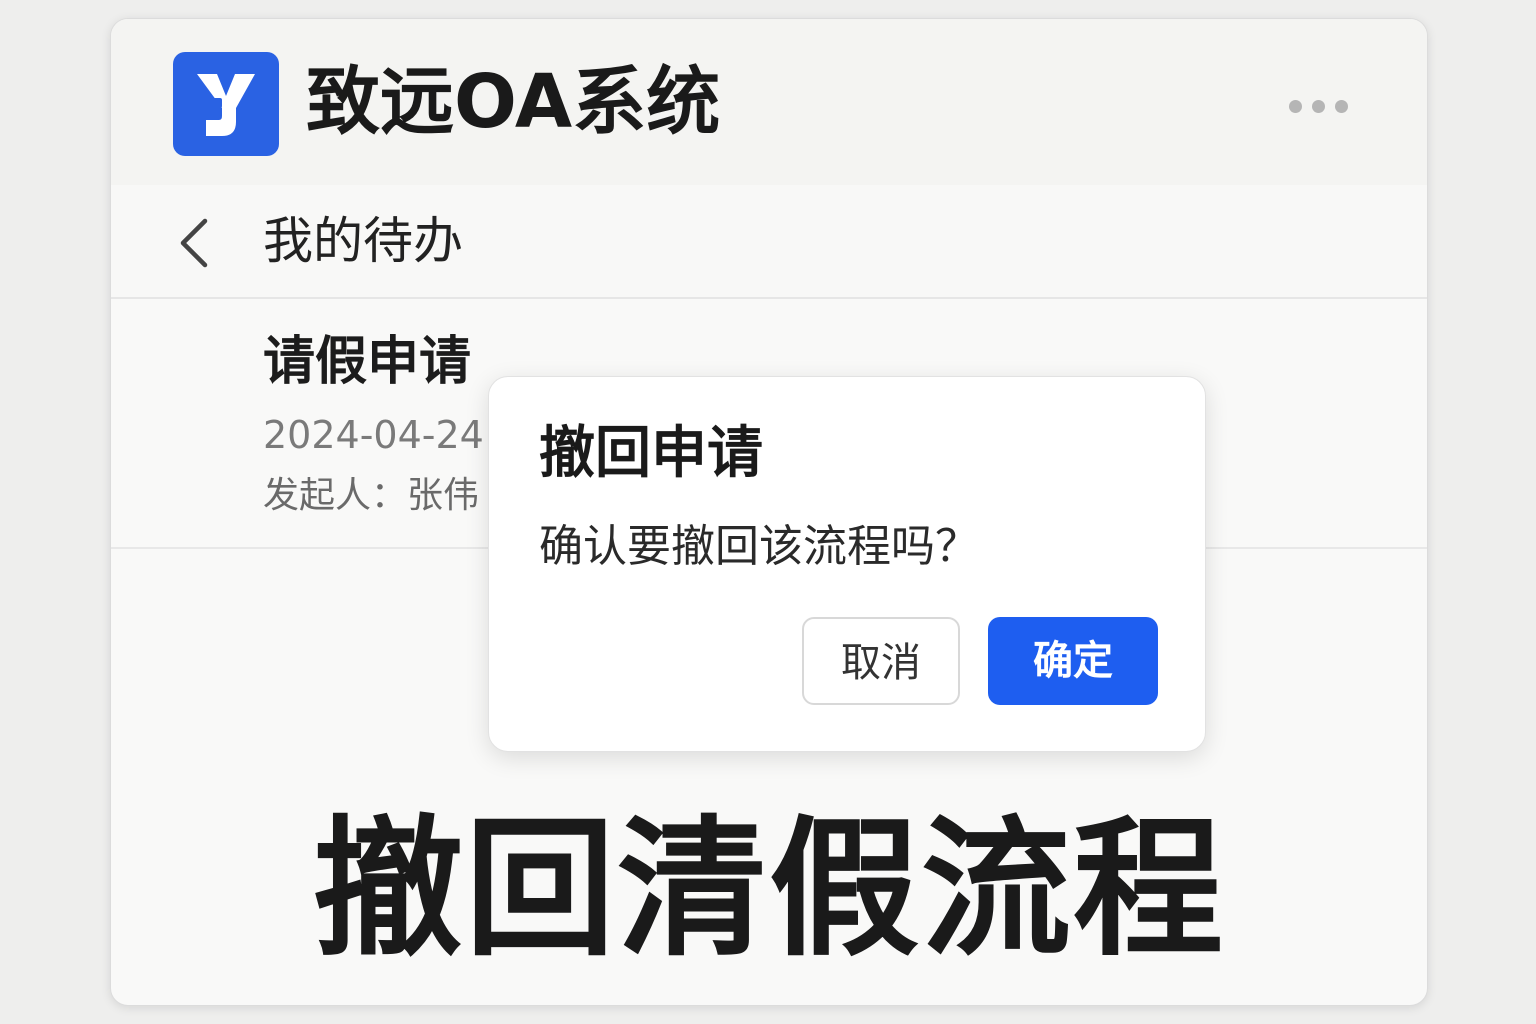  What do you see at coordinates (226, 104) in the screenshot?
I see `yonyou-logo-icon` at bounding box center [226, 104].